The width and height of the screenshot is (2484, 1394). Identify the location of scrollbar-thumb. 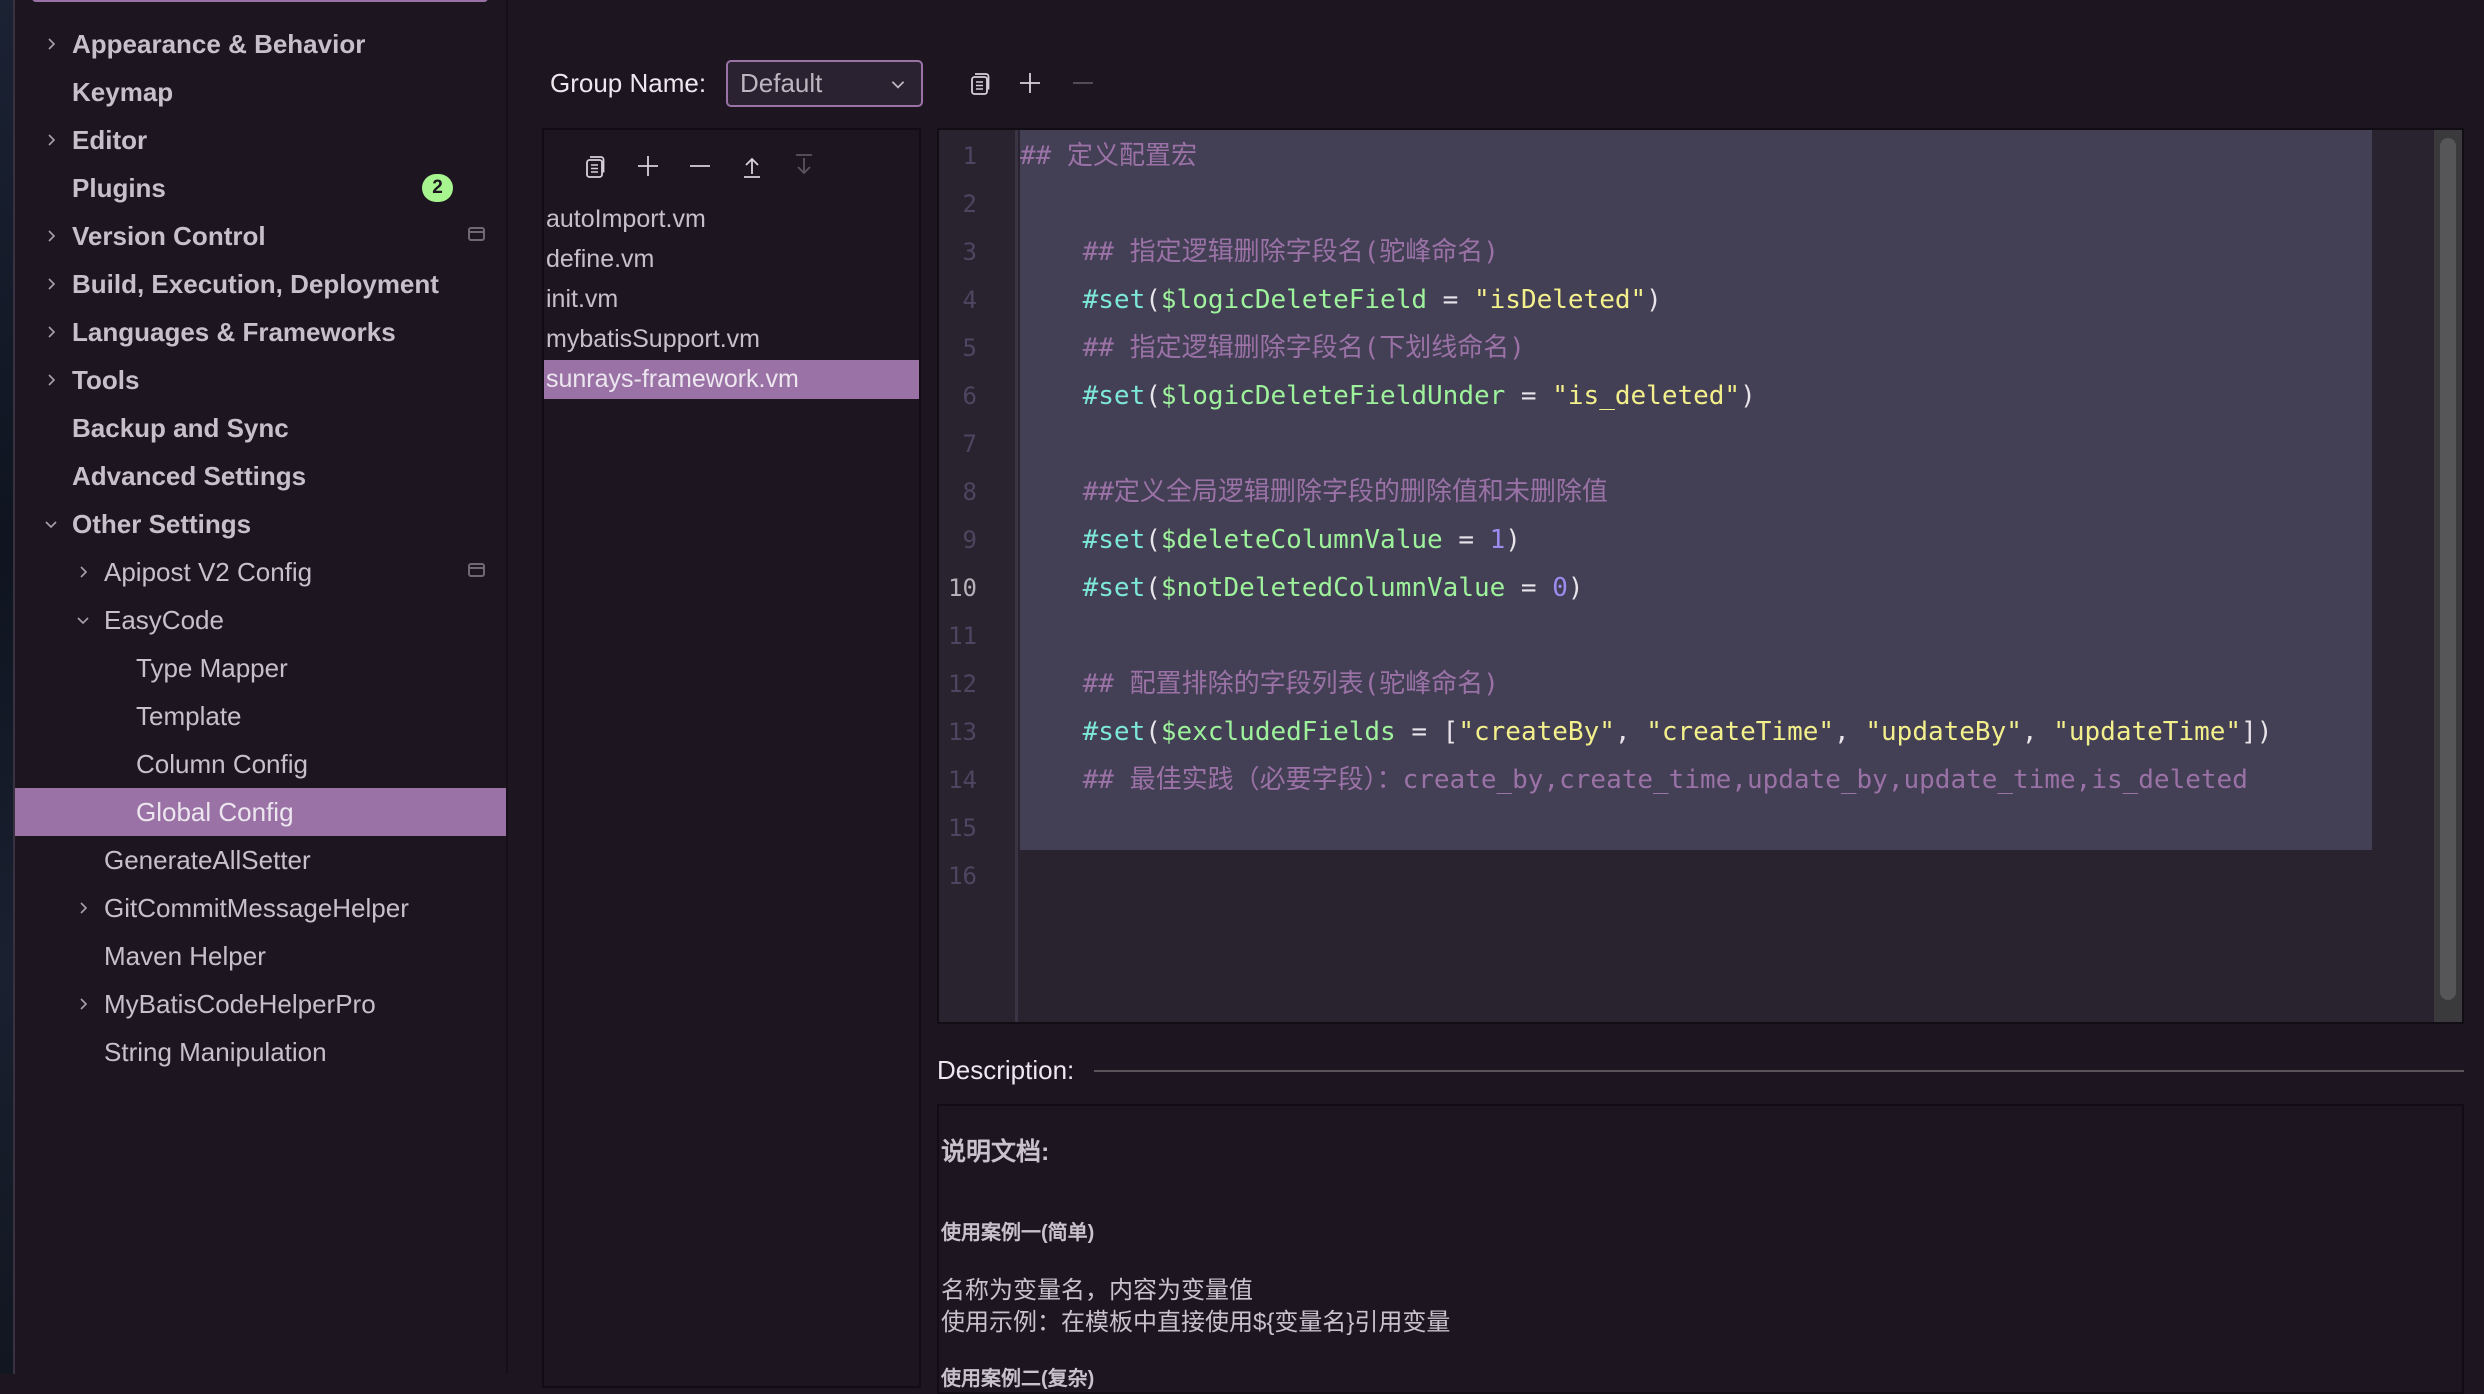
(2448, 569).